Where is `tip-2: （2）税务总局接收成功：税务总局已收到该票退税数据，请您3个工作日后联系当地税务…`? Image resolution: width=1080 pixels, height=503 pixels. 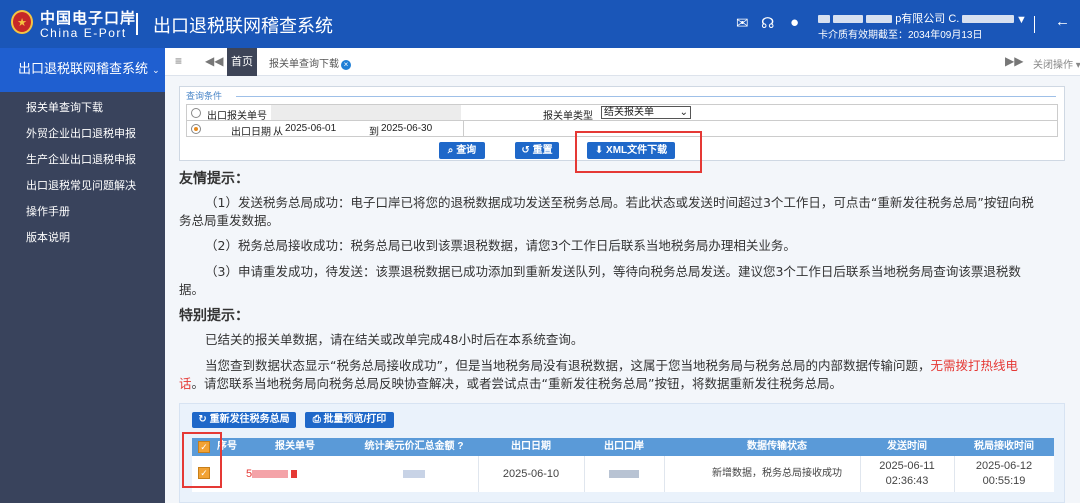 tip-2: （2）税务总局接收成功：税务总局已收到该票退税数据，请您3个工作日后联系当地税务… is located at coordinates (500, 245).